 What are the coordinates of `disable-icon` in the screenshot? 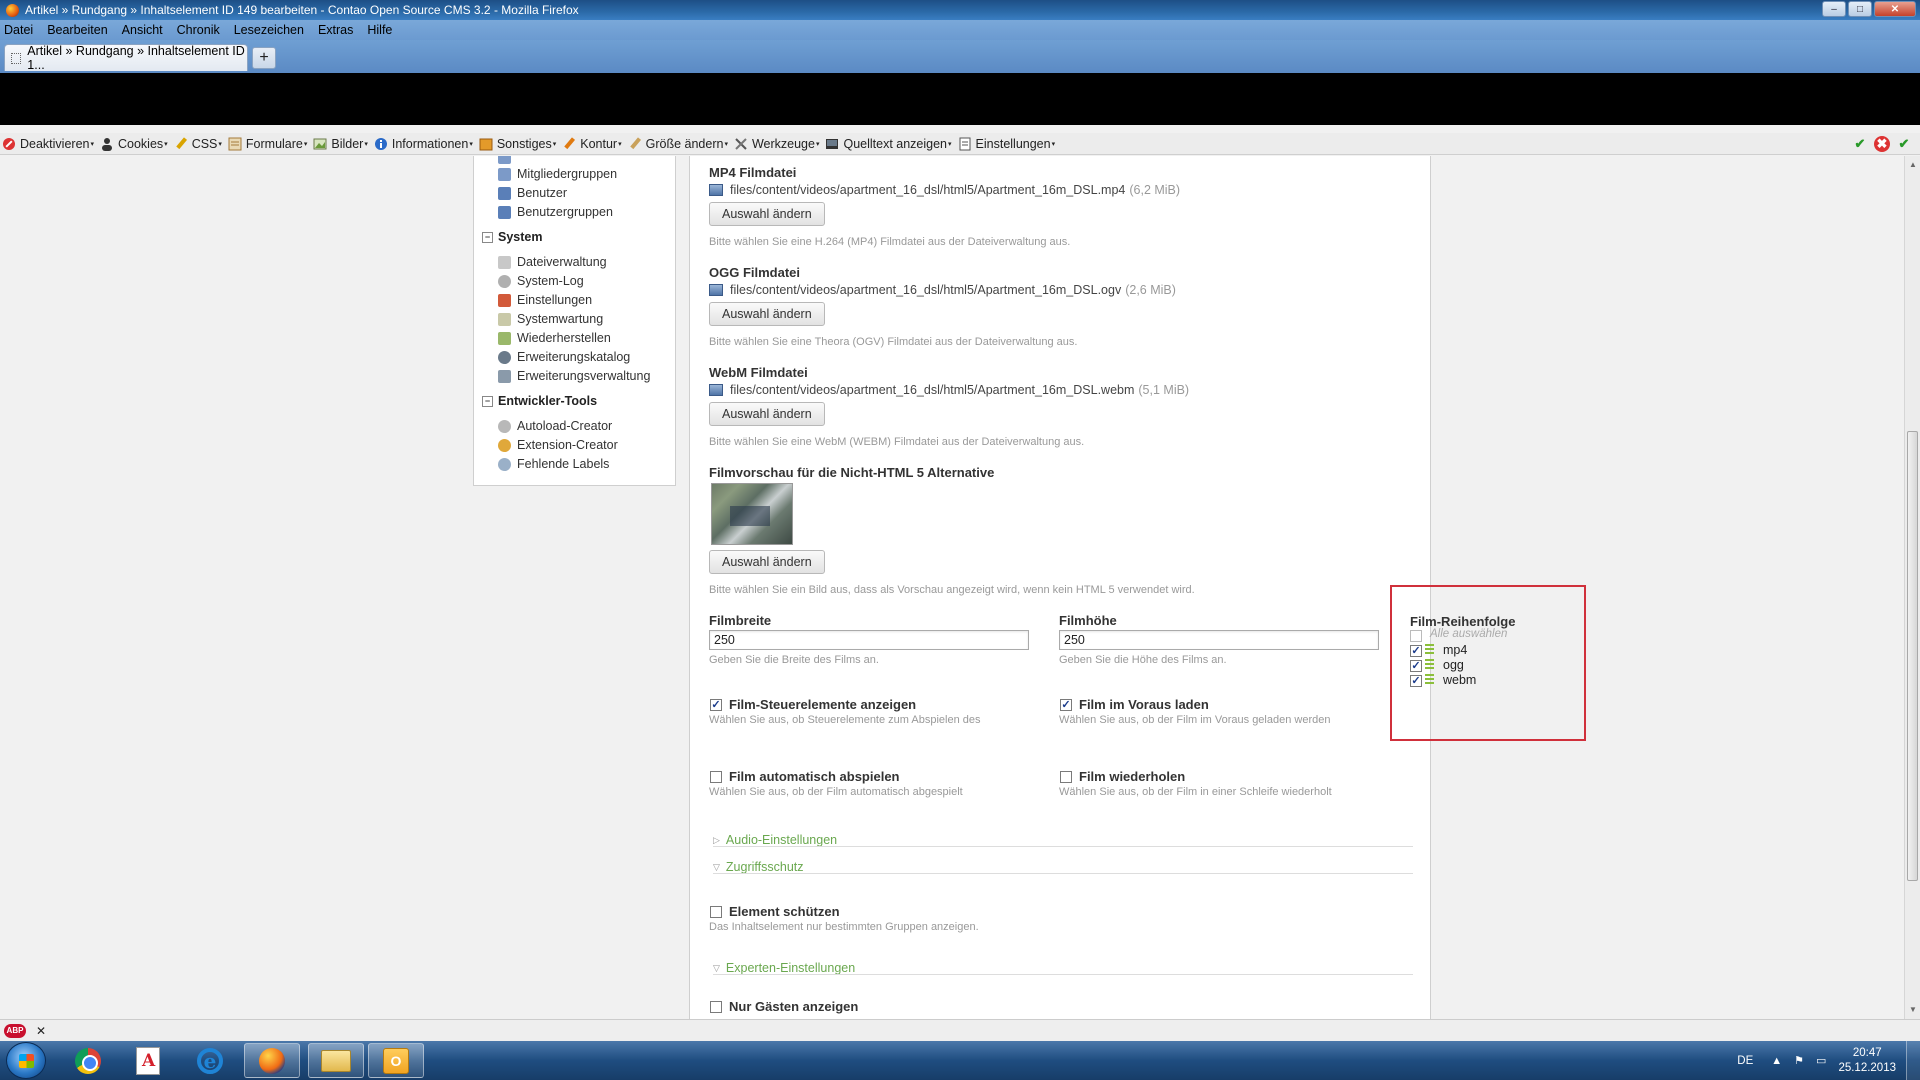 It's located at (9, 144).